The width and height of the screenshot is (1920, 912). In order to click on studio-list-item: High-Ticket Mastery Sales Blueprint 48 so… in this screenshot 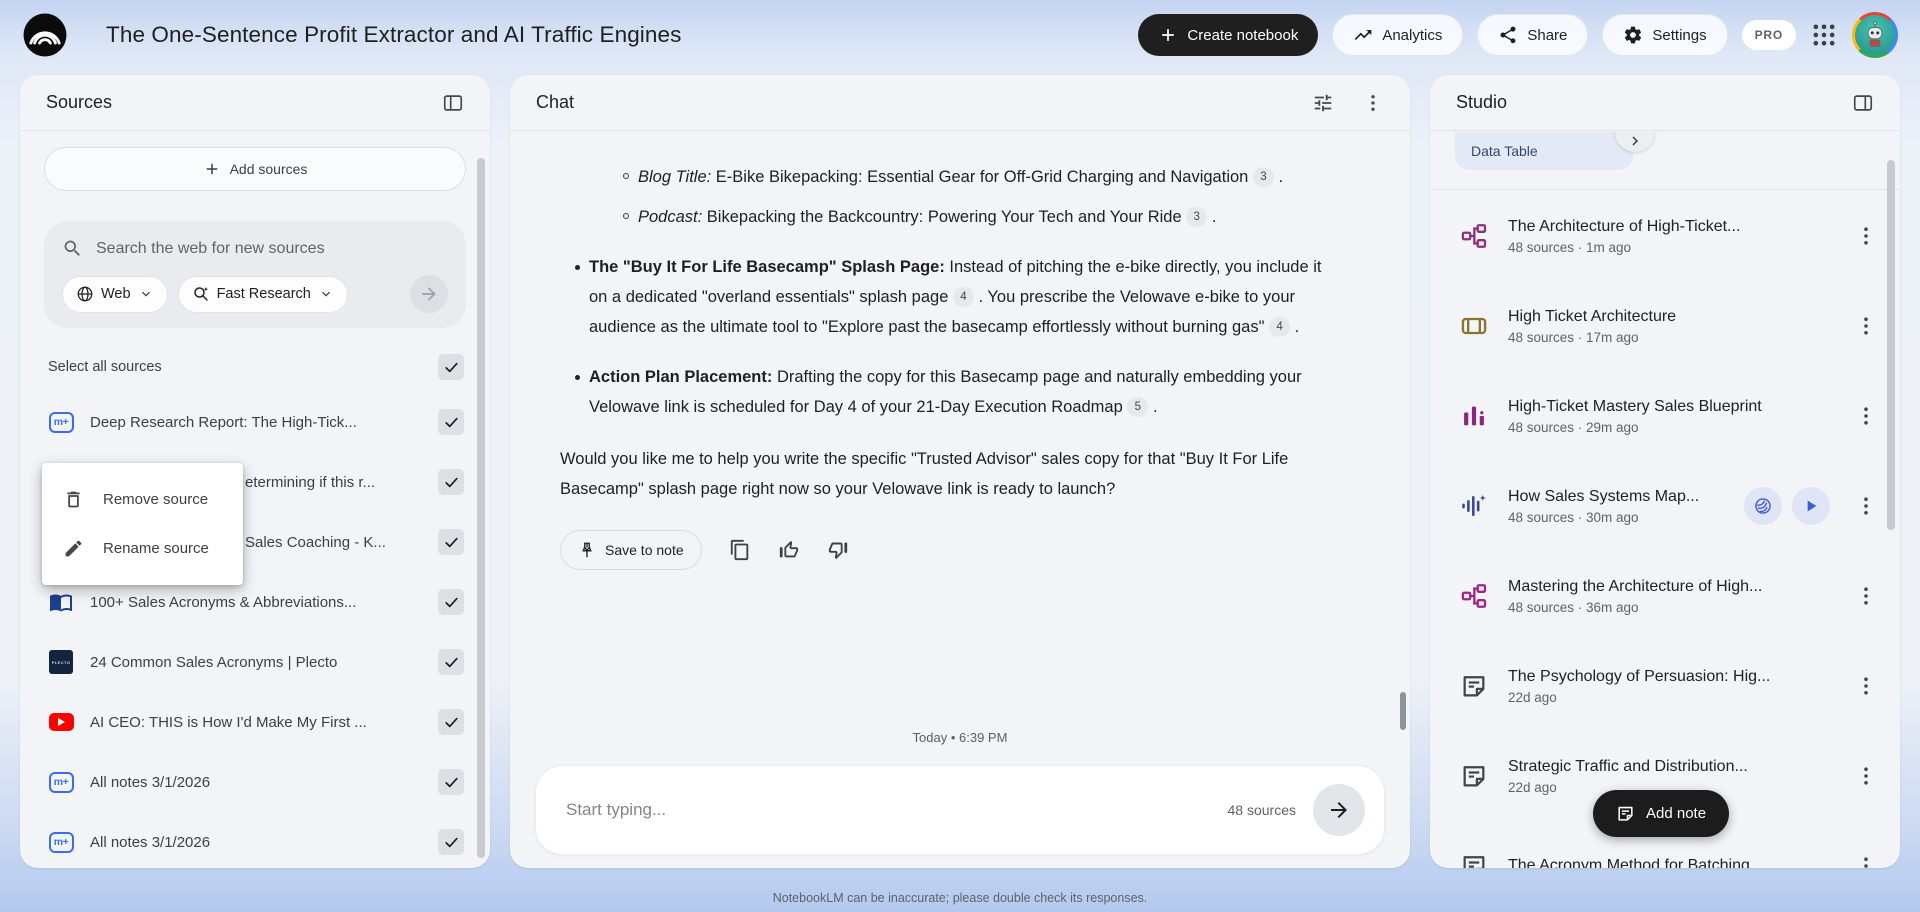, I will do `click(1665, 416)`.